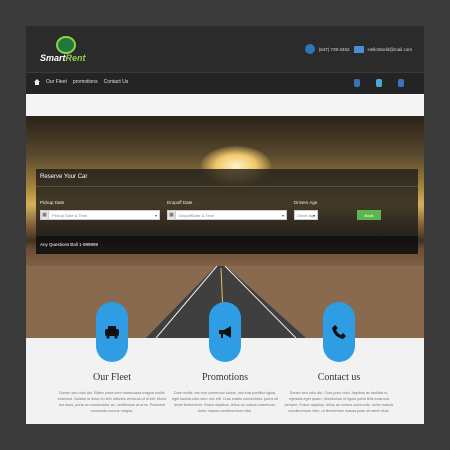 The width and height of the screenshot is (450, 450). Describe the element at coordinates (227, 245) in the screenshot. I see `reserve-footer: Any Questions ? Call 1-999999` at that location.